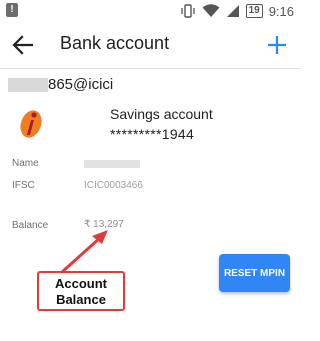 Image resolution: width=320 pixels, height=341 pixels. I want to click on balance-value: ₹ 13,297, so click(104, 224).